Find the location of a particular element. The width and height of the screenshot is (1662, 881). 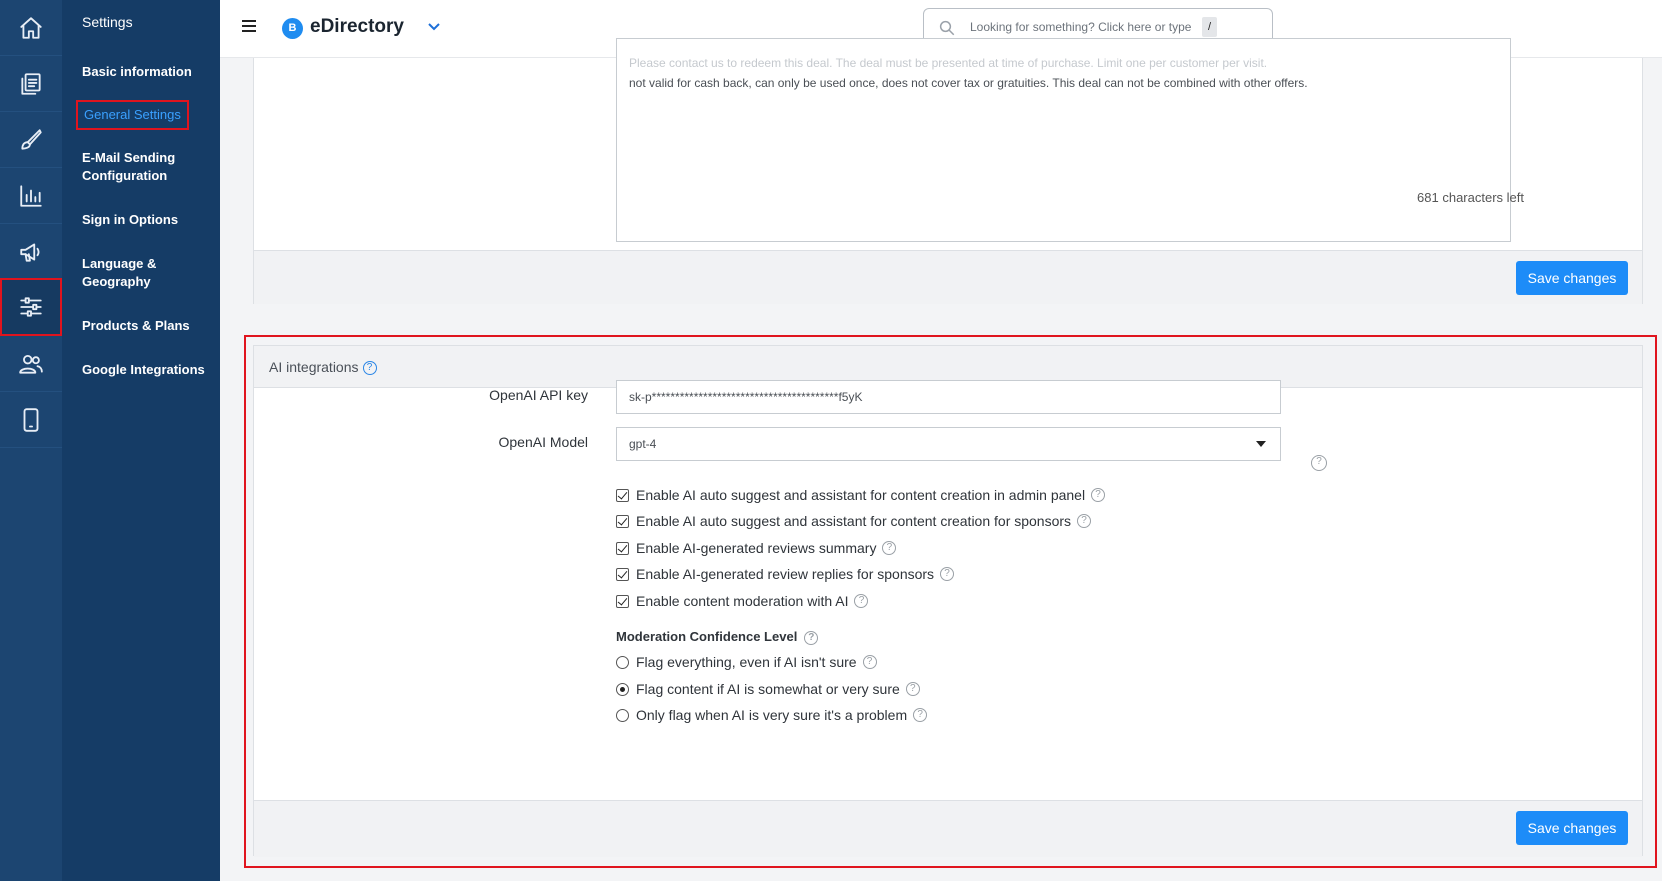

settings-sliders-icon is located at coordinates (31, 306).